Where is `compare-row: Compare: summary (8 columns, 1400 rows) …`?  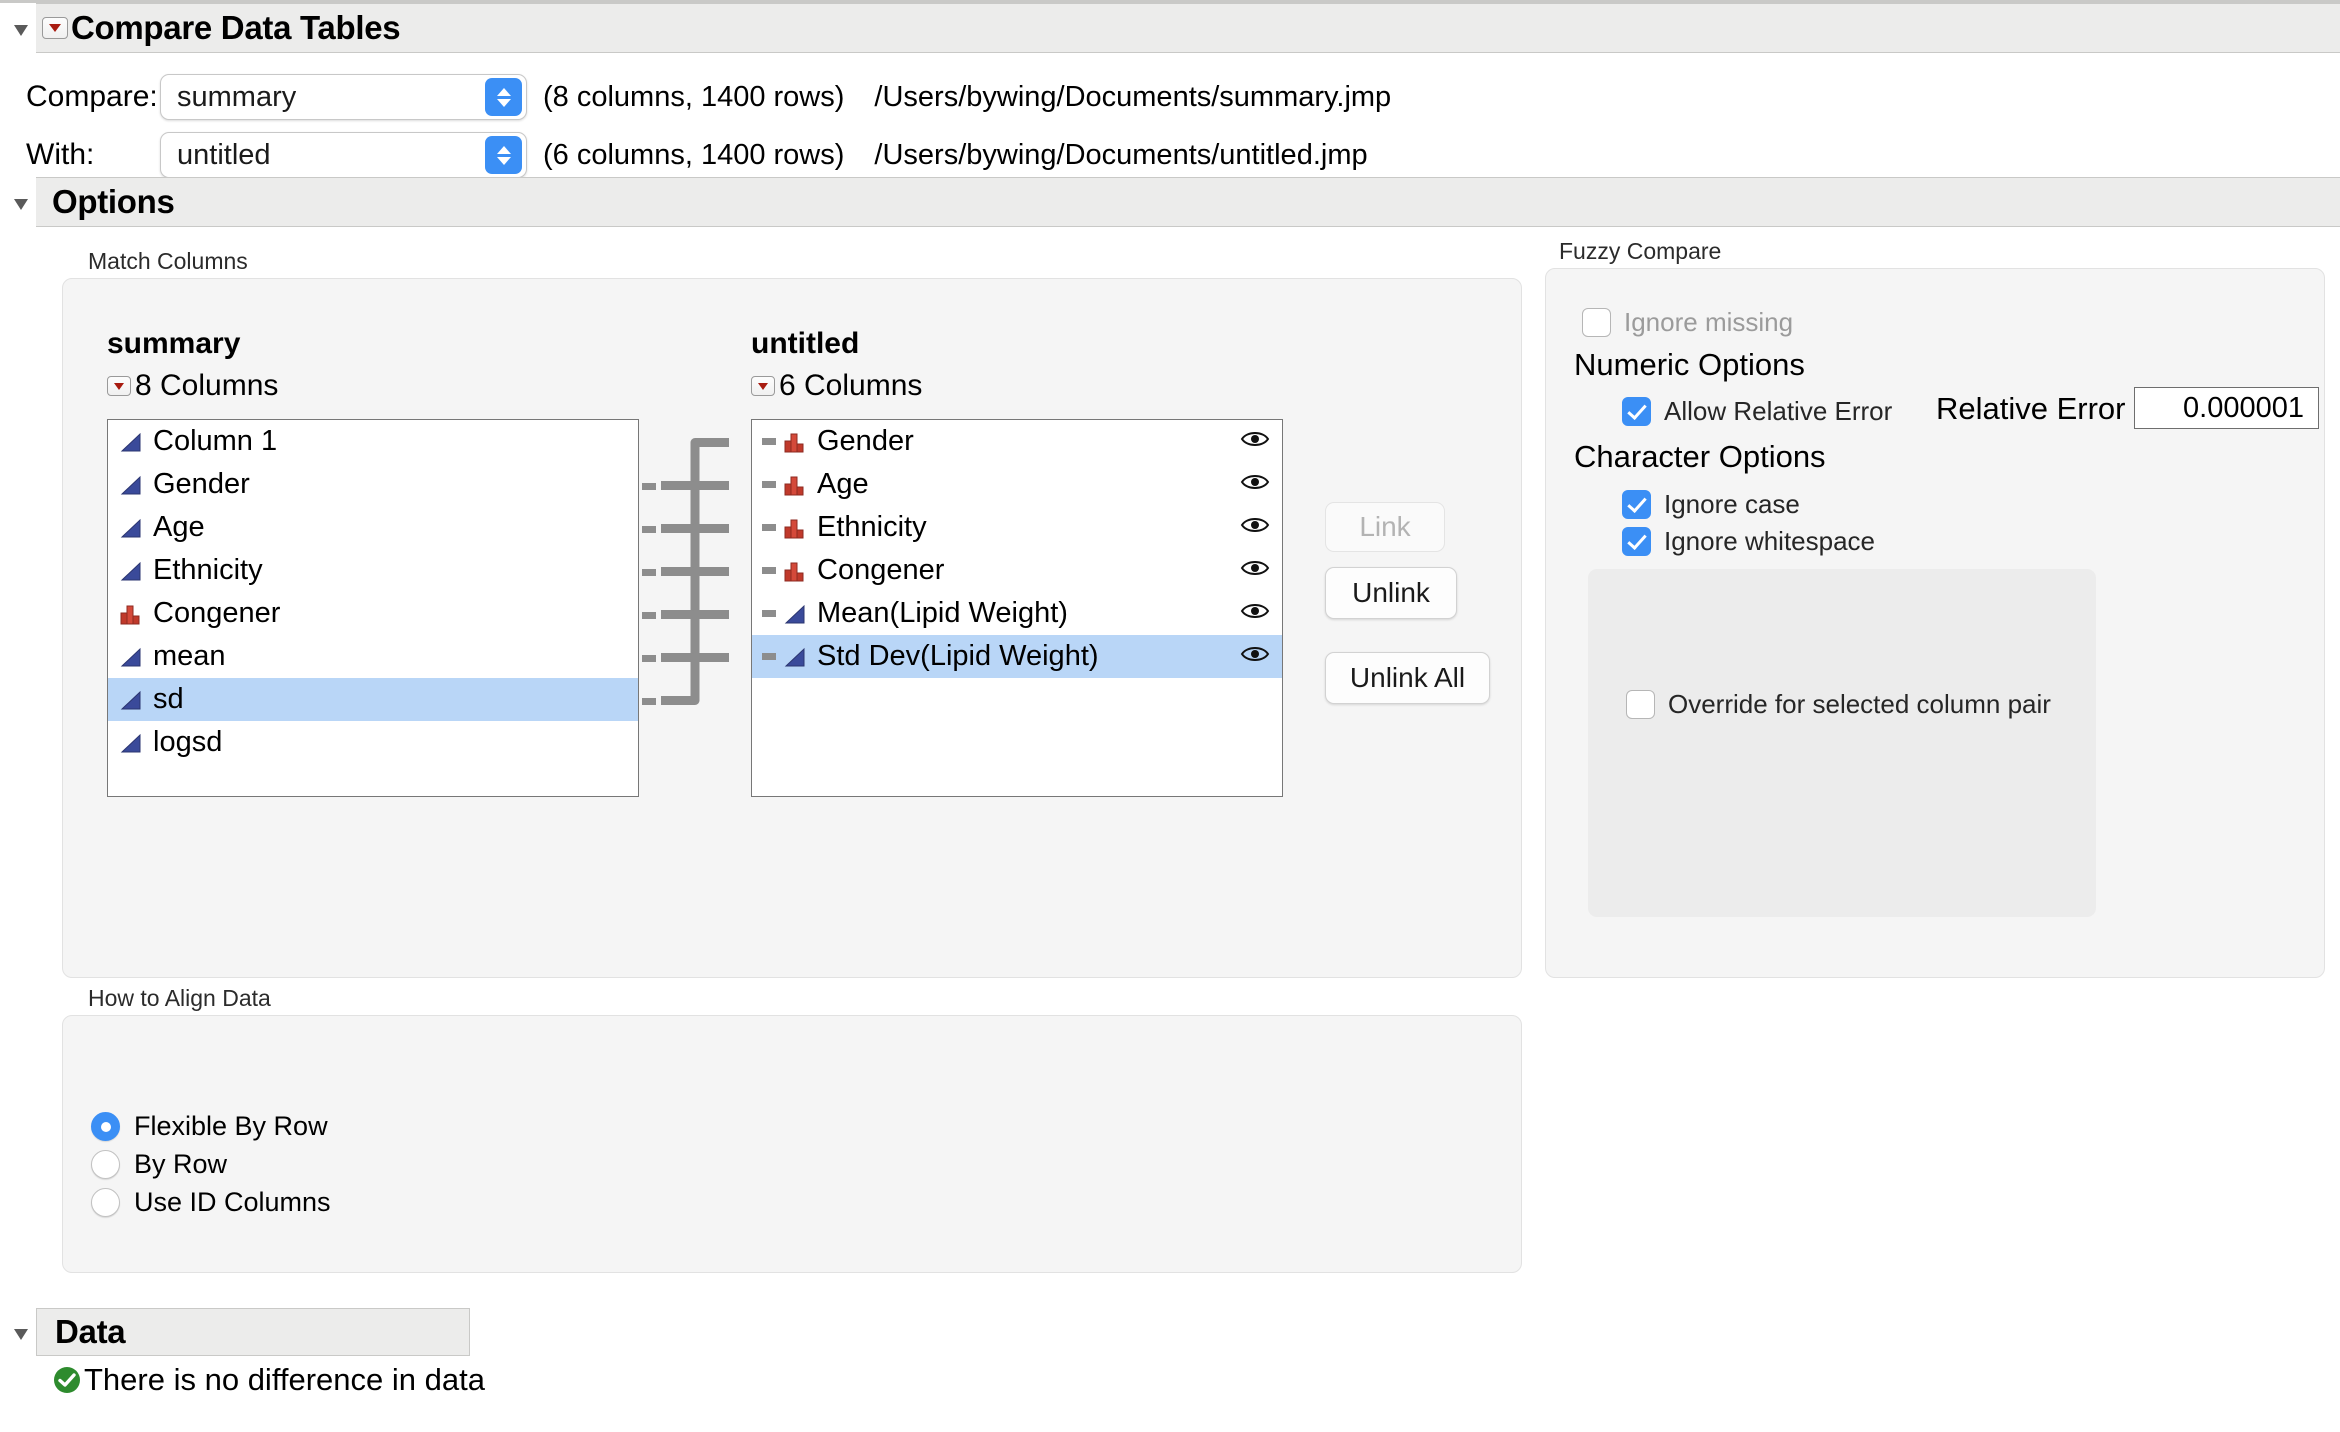
compare-row: Compare: summary (8 columns, 1400 rows) … is located at coordinates (1170, 97).